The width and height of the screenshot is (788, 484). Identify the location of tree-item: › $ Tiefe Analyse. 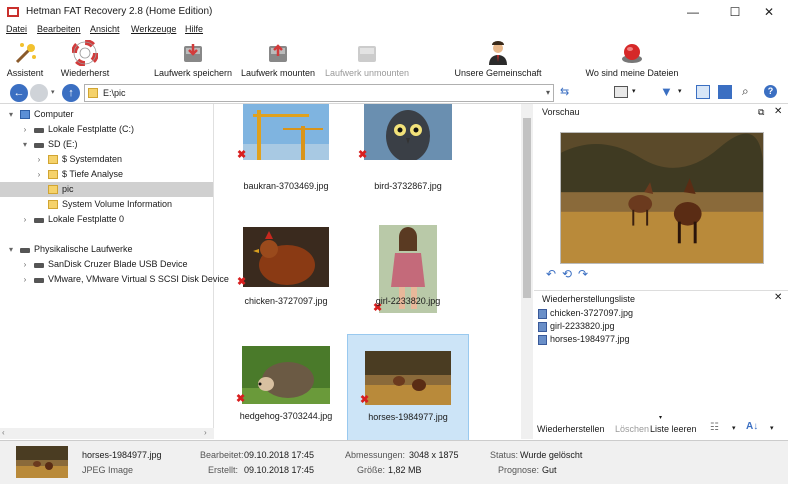
(106, 174).